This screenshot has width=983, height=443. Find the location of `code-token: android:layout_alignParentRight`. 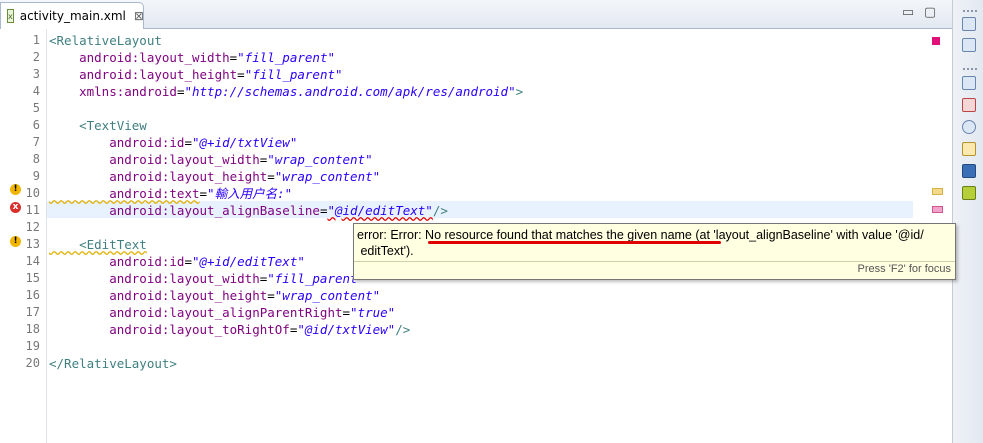

code-token: android:layout_alignParentRight is located at coordinates (196, 312).